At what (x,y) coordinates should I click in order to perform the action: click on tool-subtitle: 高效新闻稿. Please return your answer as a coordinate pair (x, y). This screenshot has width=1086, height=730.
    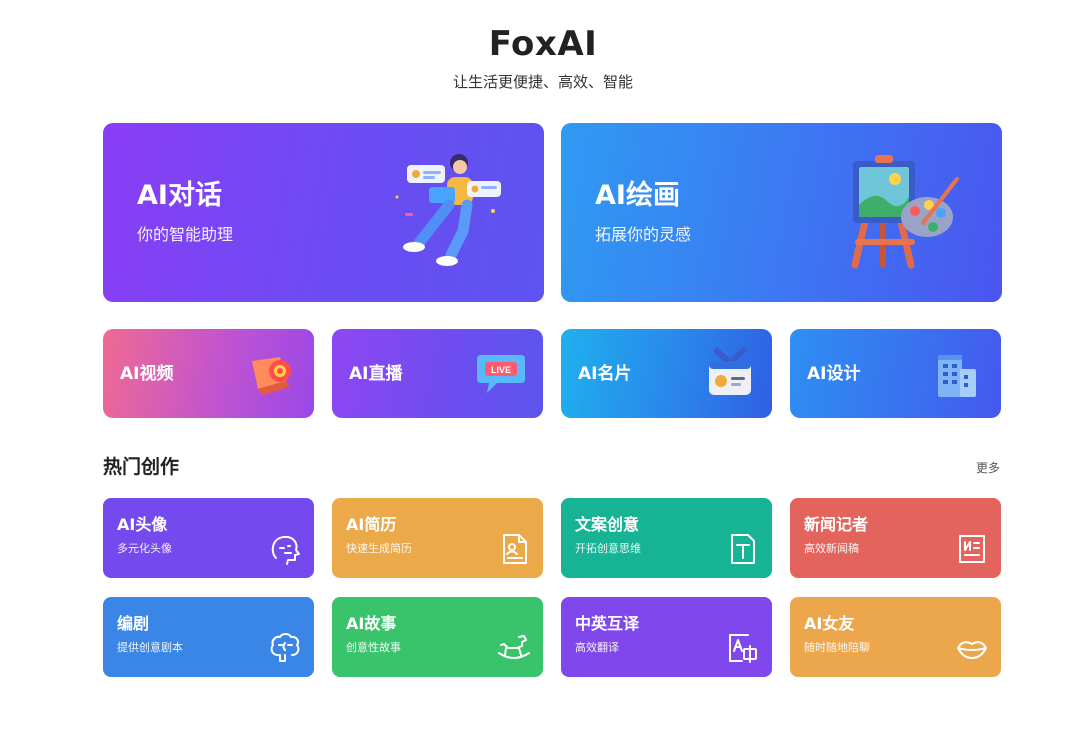
    Looking at the image, I should click on (831, 548).